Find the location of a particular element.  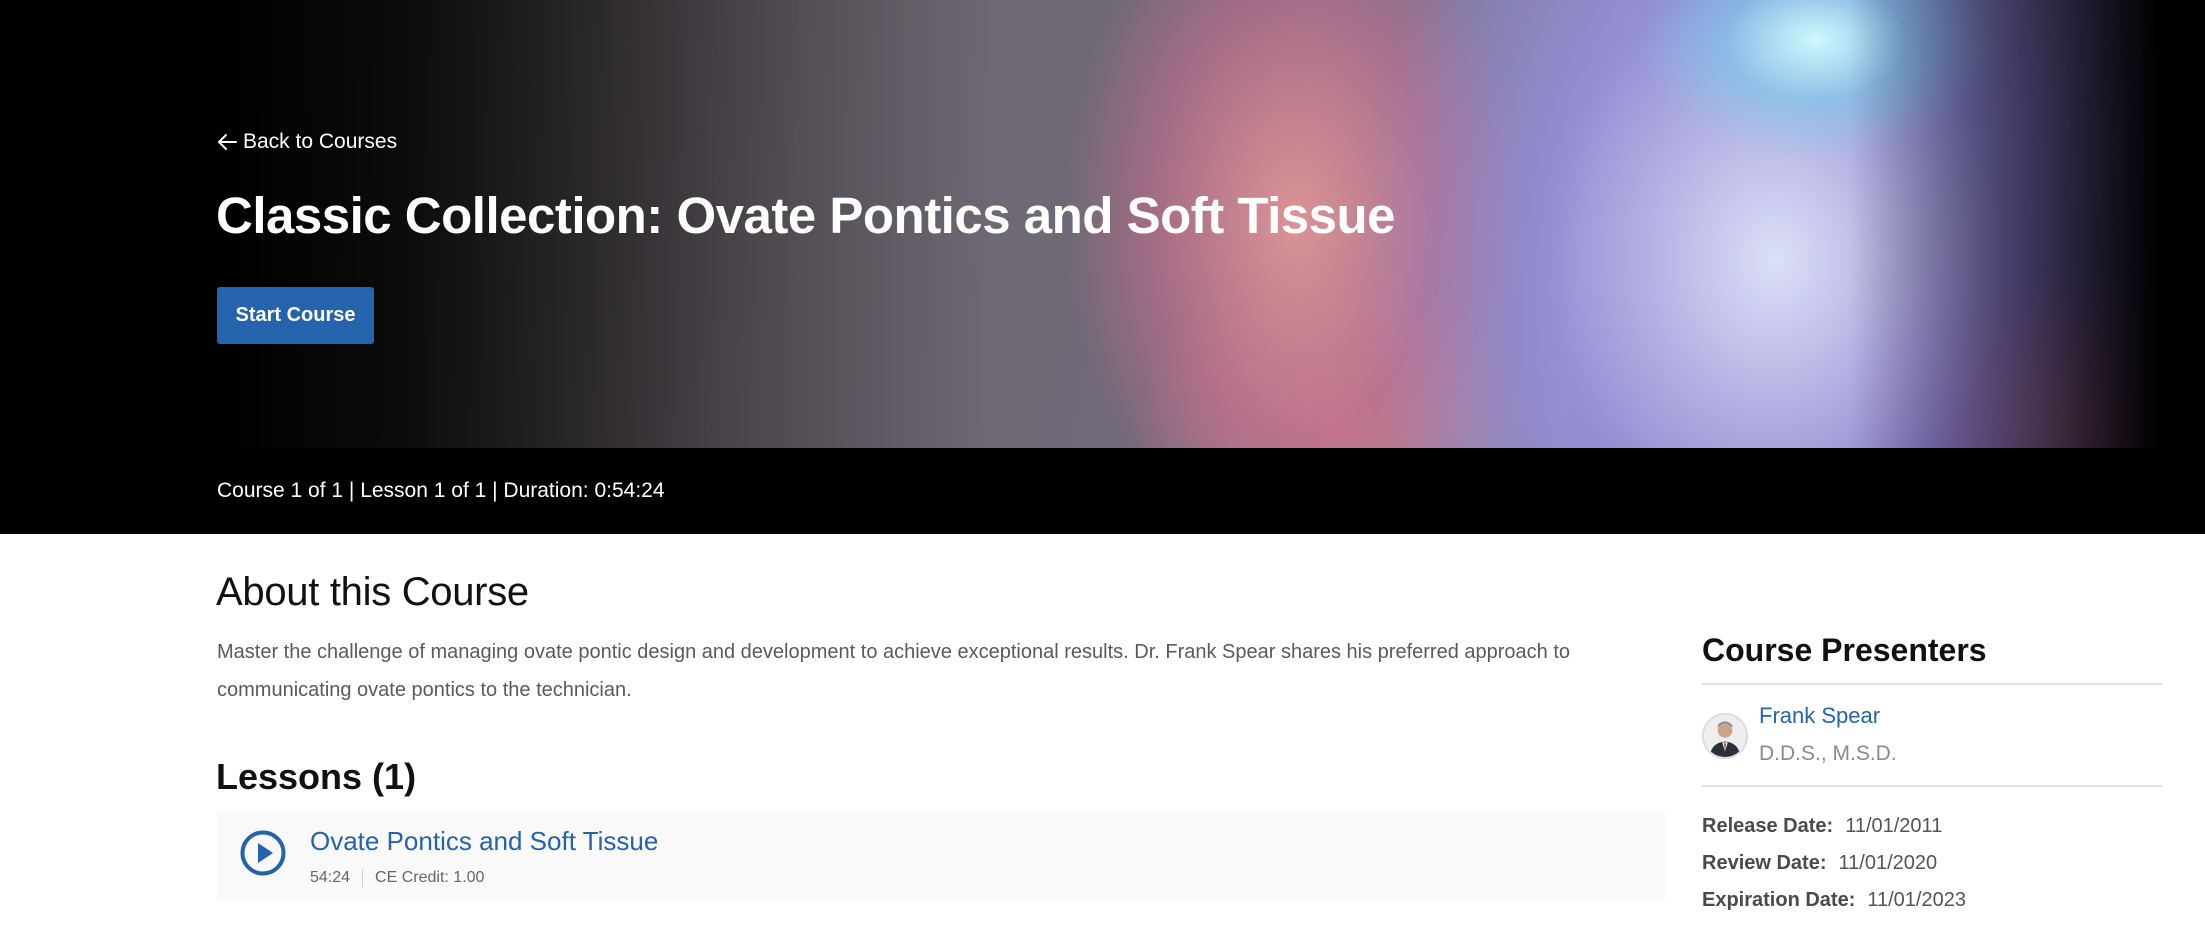

review-date: Review Date: 11/01/2020 is located at coordinates (1932, 870).